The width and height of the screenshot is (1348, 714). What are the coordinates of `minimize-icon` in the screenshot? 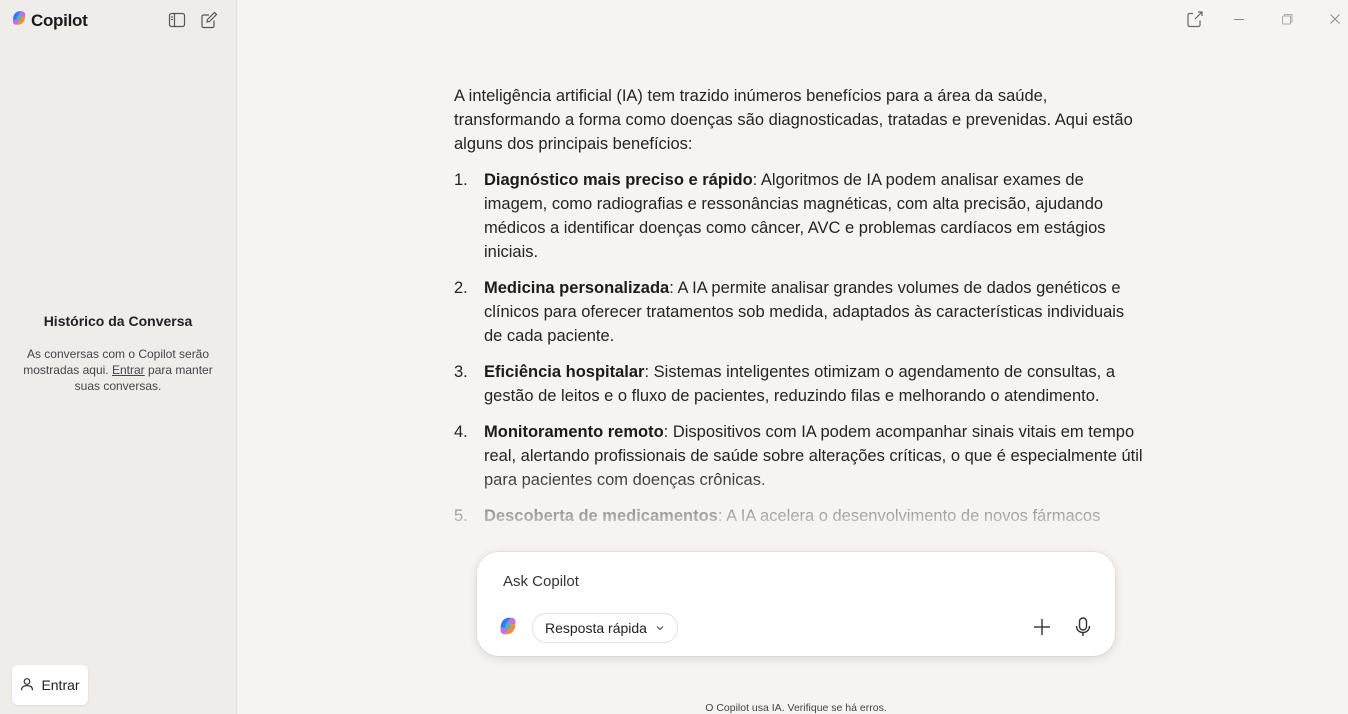 It's located at (1239, 19).